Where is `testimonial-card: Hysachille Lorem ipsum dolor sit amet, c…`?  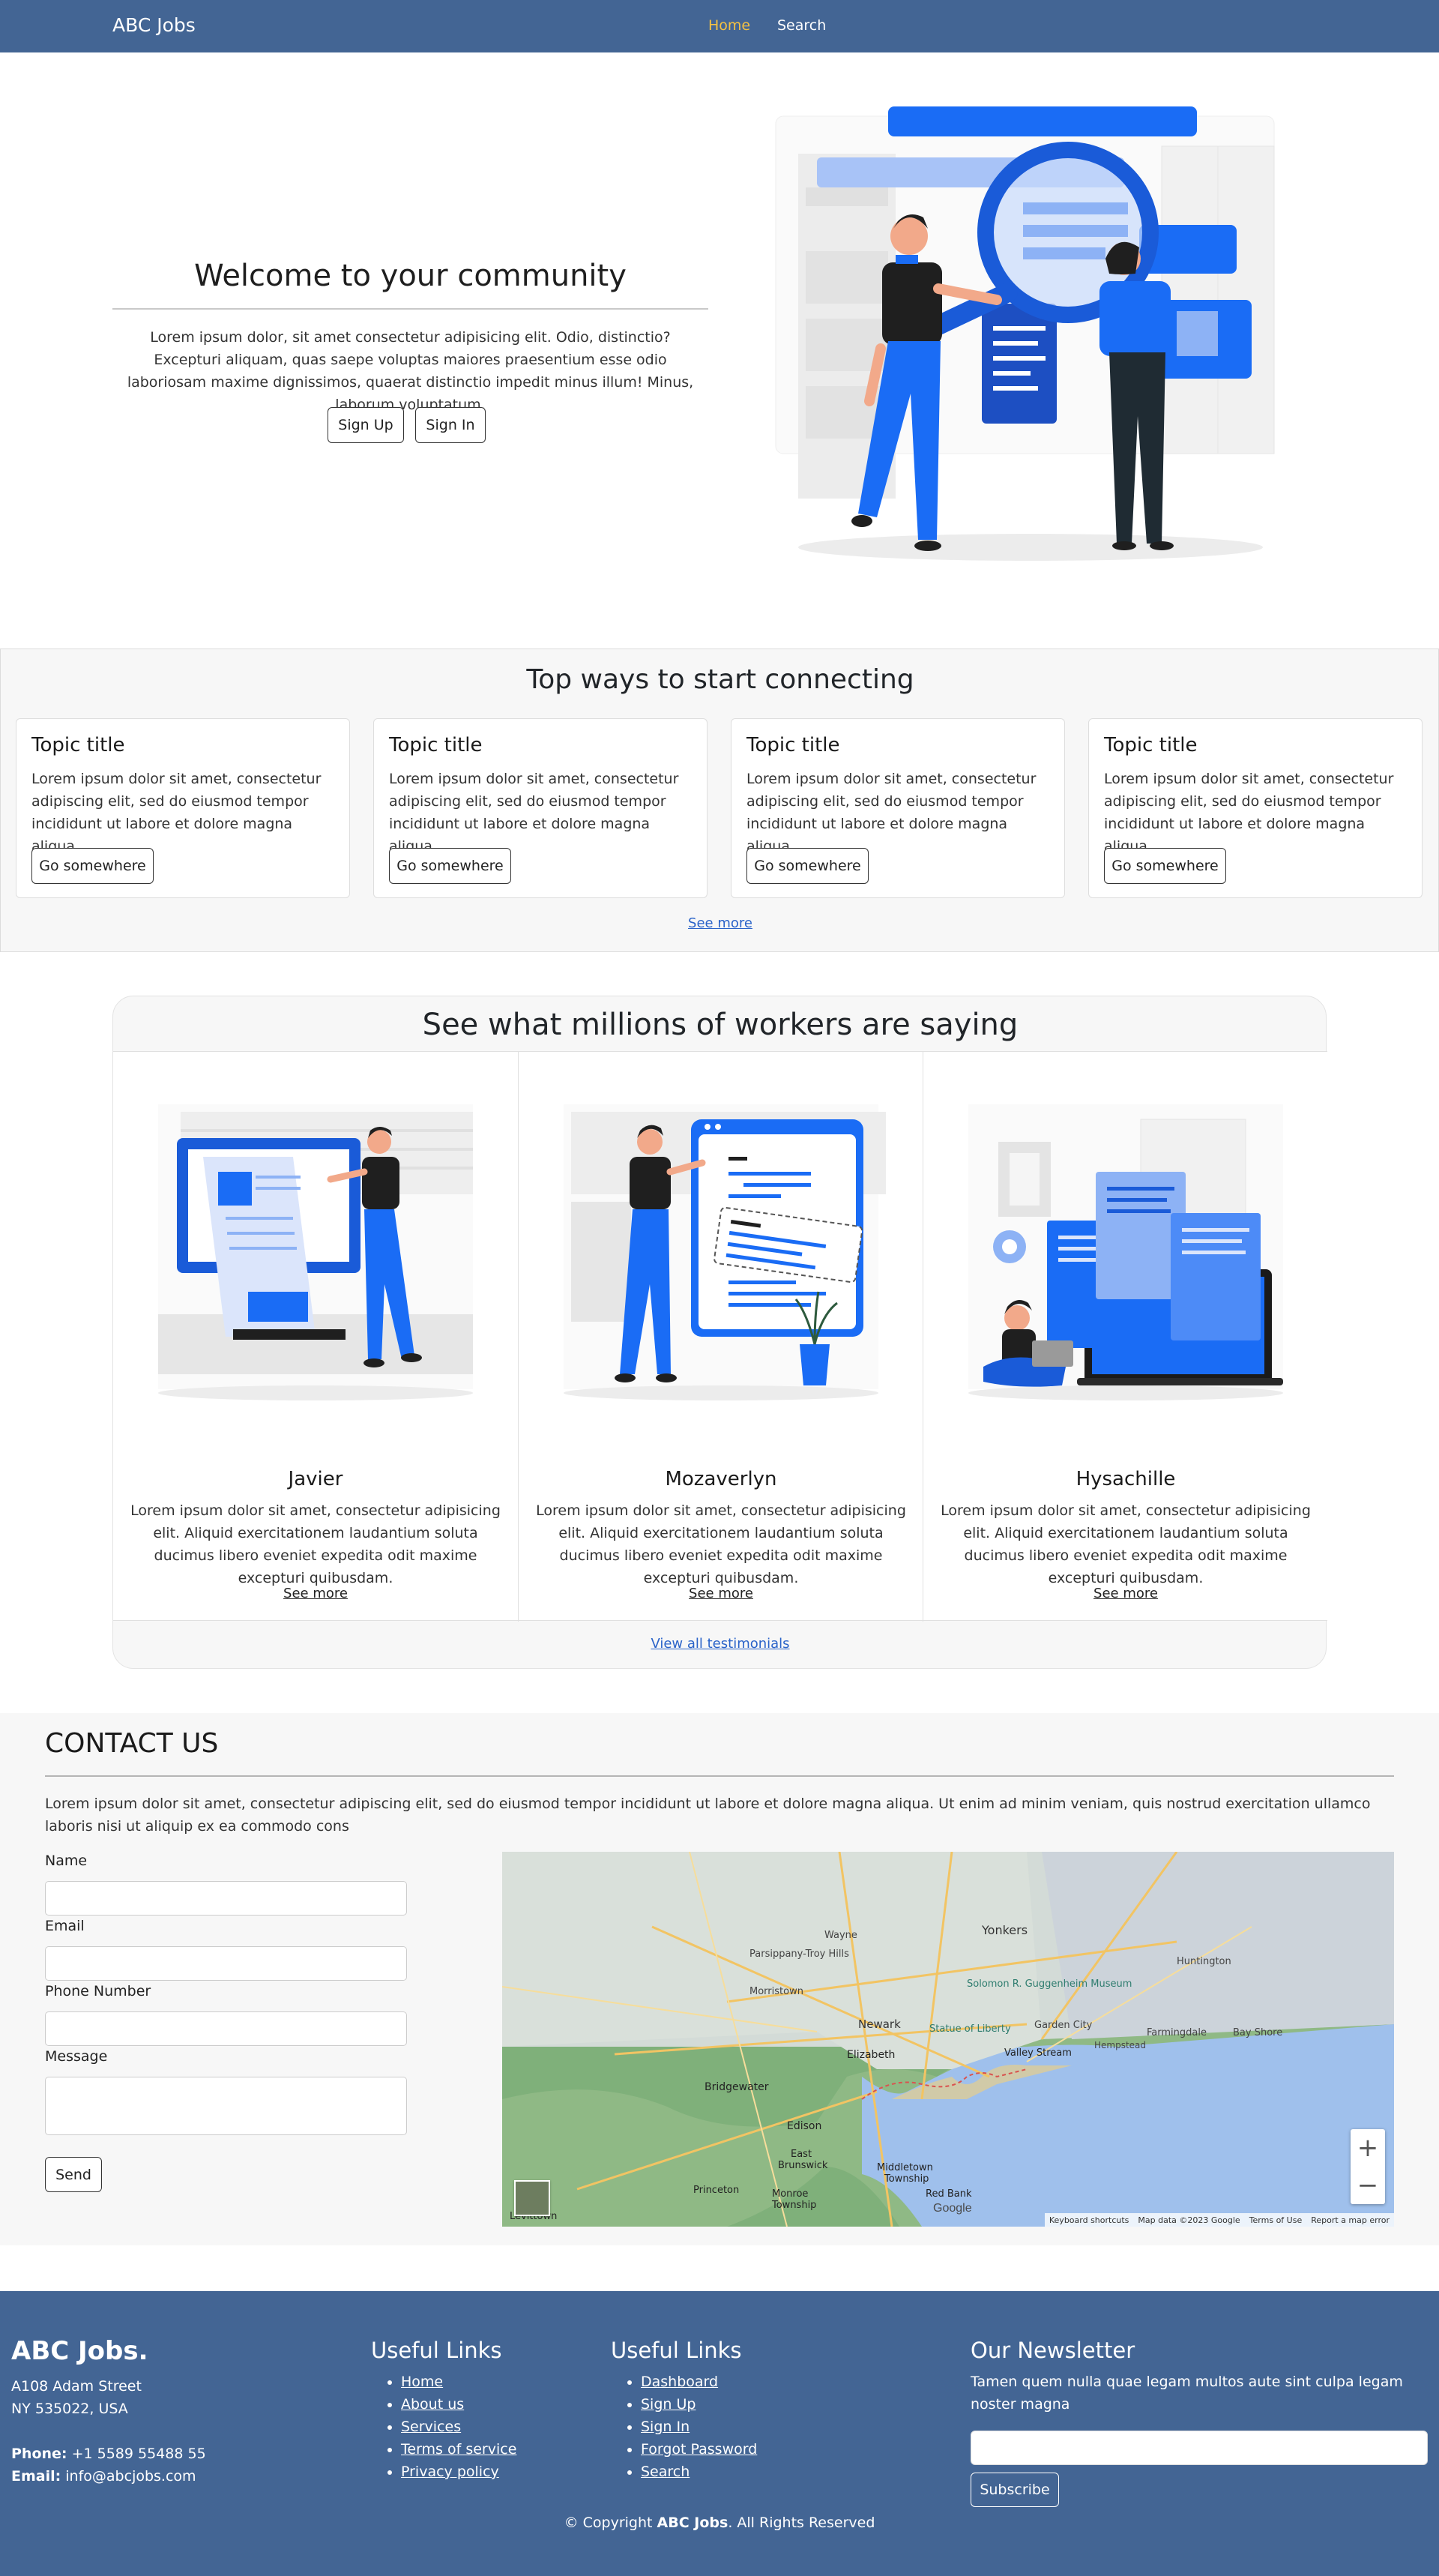 testimonial-card: Hysachille Lorem ipsum dolor sit amet, c… is located at coordinates (1125, 1337).